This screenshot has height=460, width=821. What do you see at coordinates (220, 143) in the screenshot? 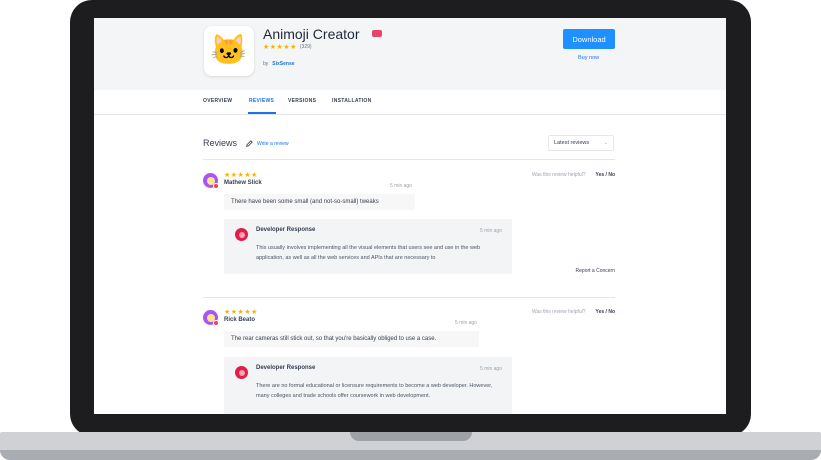
I see `reviews-heading: Reviews` at bounding box center [220, 143].